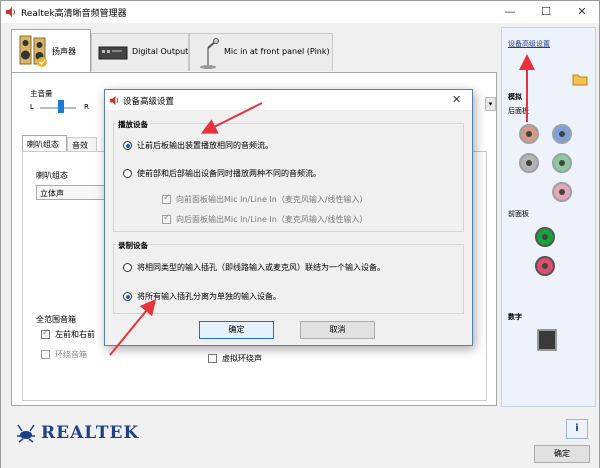  I want to click on arrow-to-playback-option, so click(231, 118).